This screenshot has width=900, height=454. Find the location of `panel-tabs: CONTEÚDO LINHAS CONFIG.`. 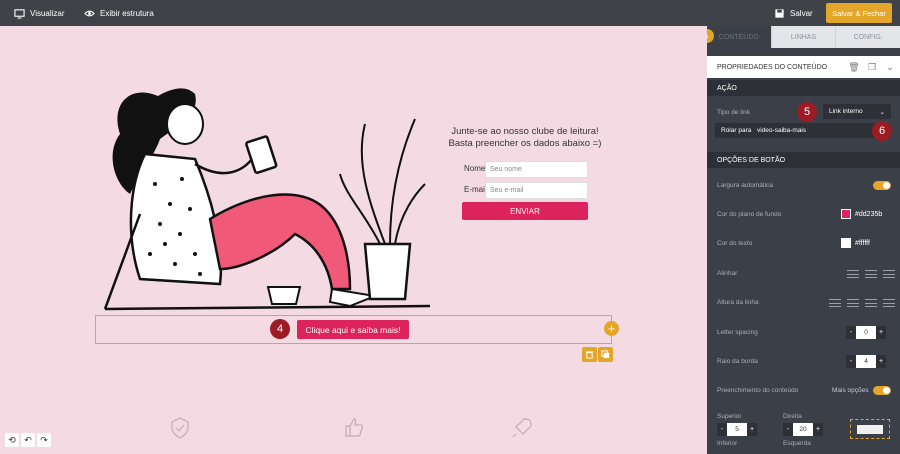

panel-tabs: CONTEÚDO LINHAS CONFIG. is located at coordinates (803, 37).